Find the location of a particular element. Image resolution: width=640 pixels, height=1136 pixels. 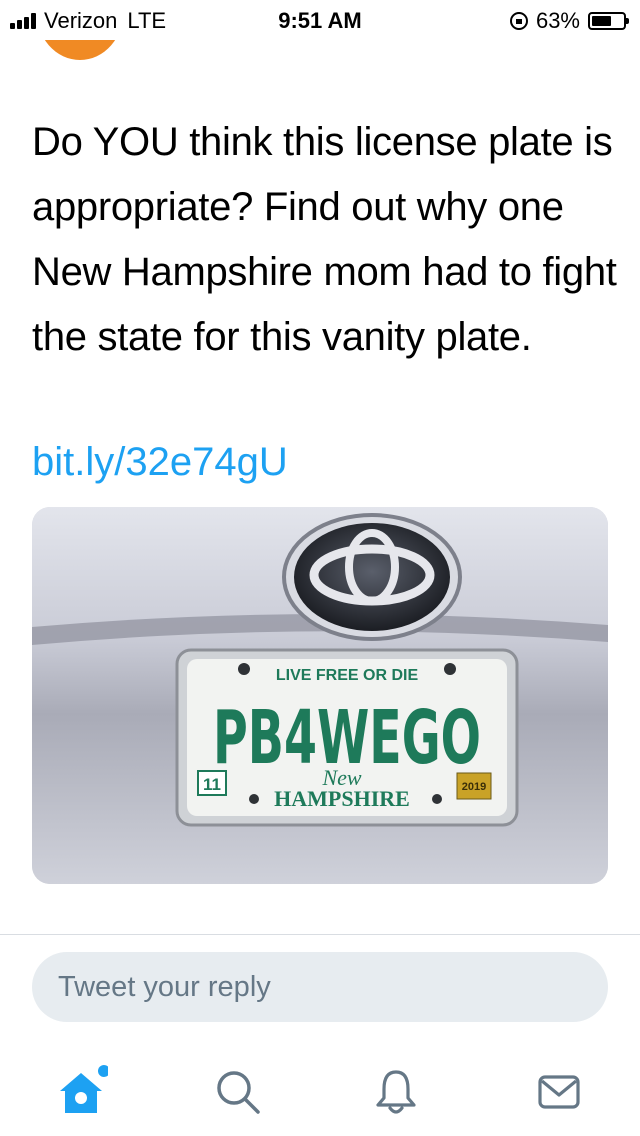

tab-home is located at coordinates (81, 1092).